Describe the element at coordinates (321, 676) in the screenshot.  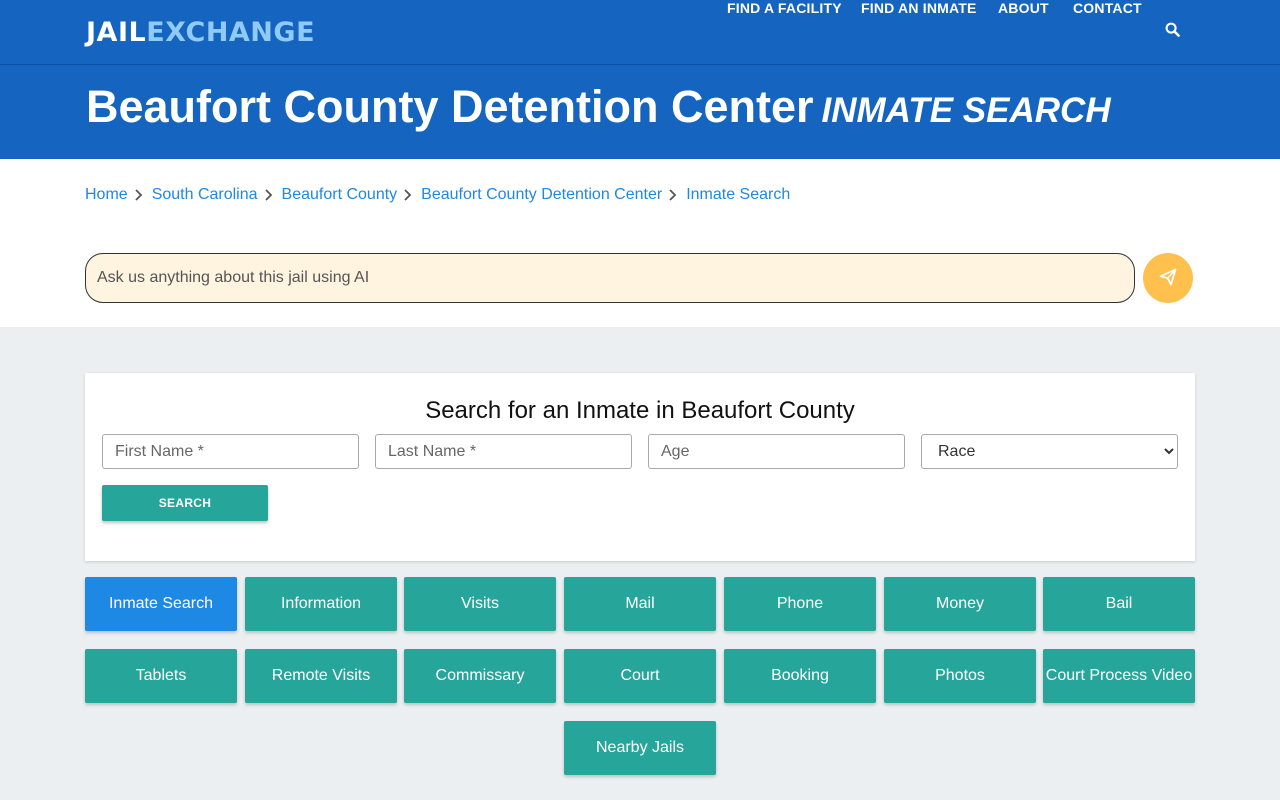
I see `tile-remote-visits: Remote Visits` at that location.